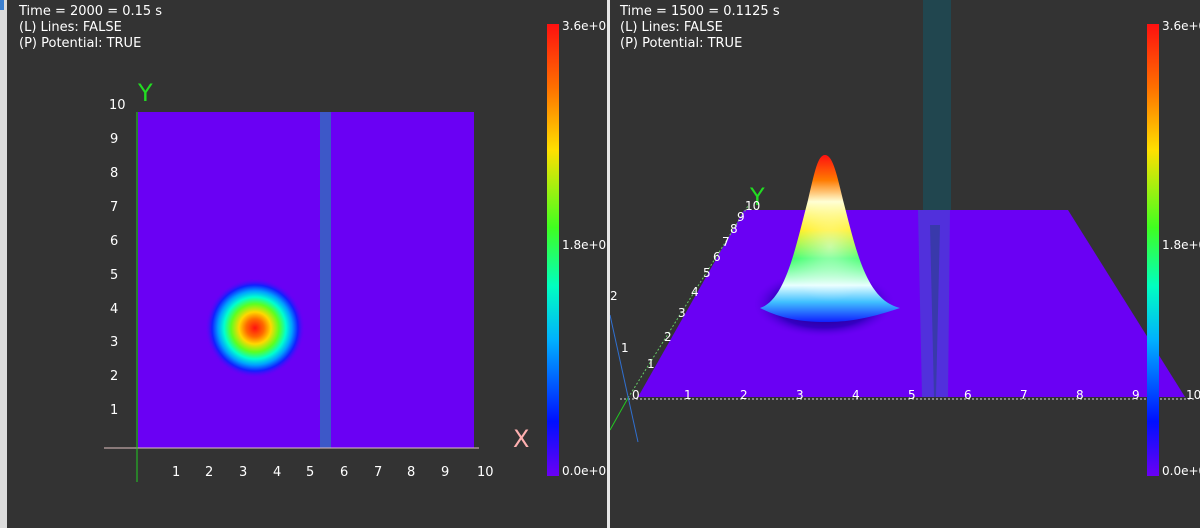 This screenshot has height=528, width=1200. I want to click on window-edge-strip, so click(3, 264).